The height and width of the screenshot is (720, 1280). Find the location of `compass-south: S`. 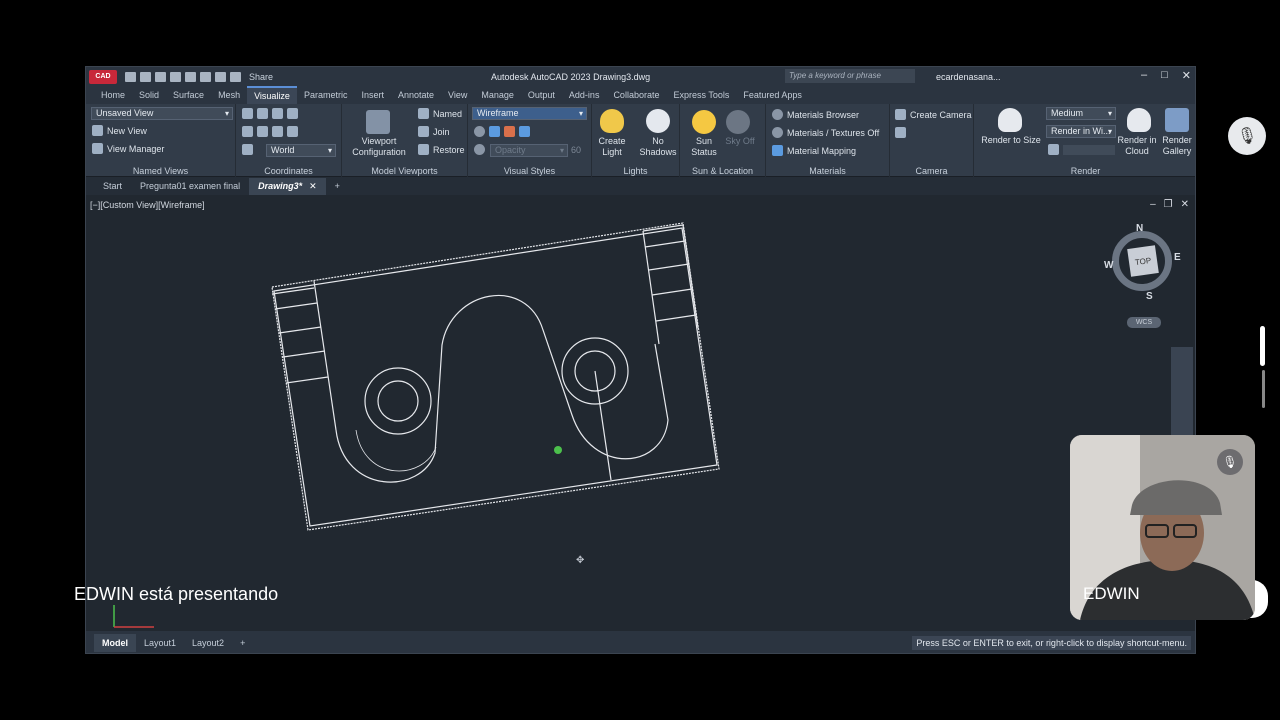

compass-south: S is located at coordinates (1149, 296).